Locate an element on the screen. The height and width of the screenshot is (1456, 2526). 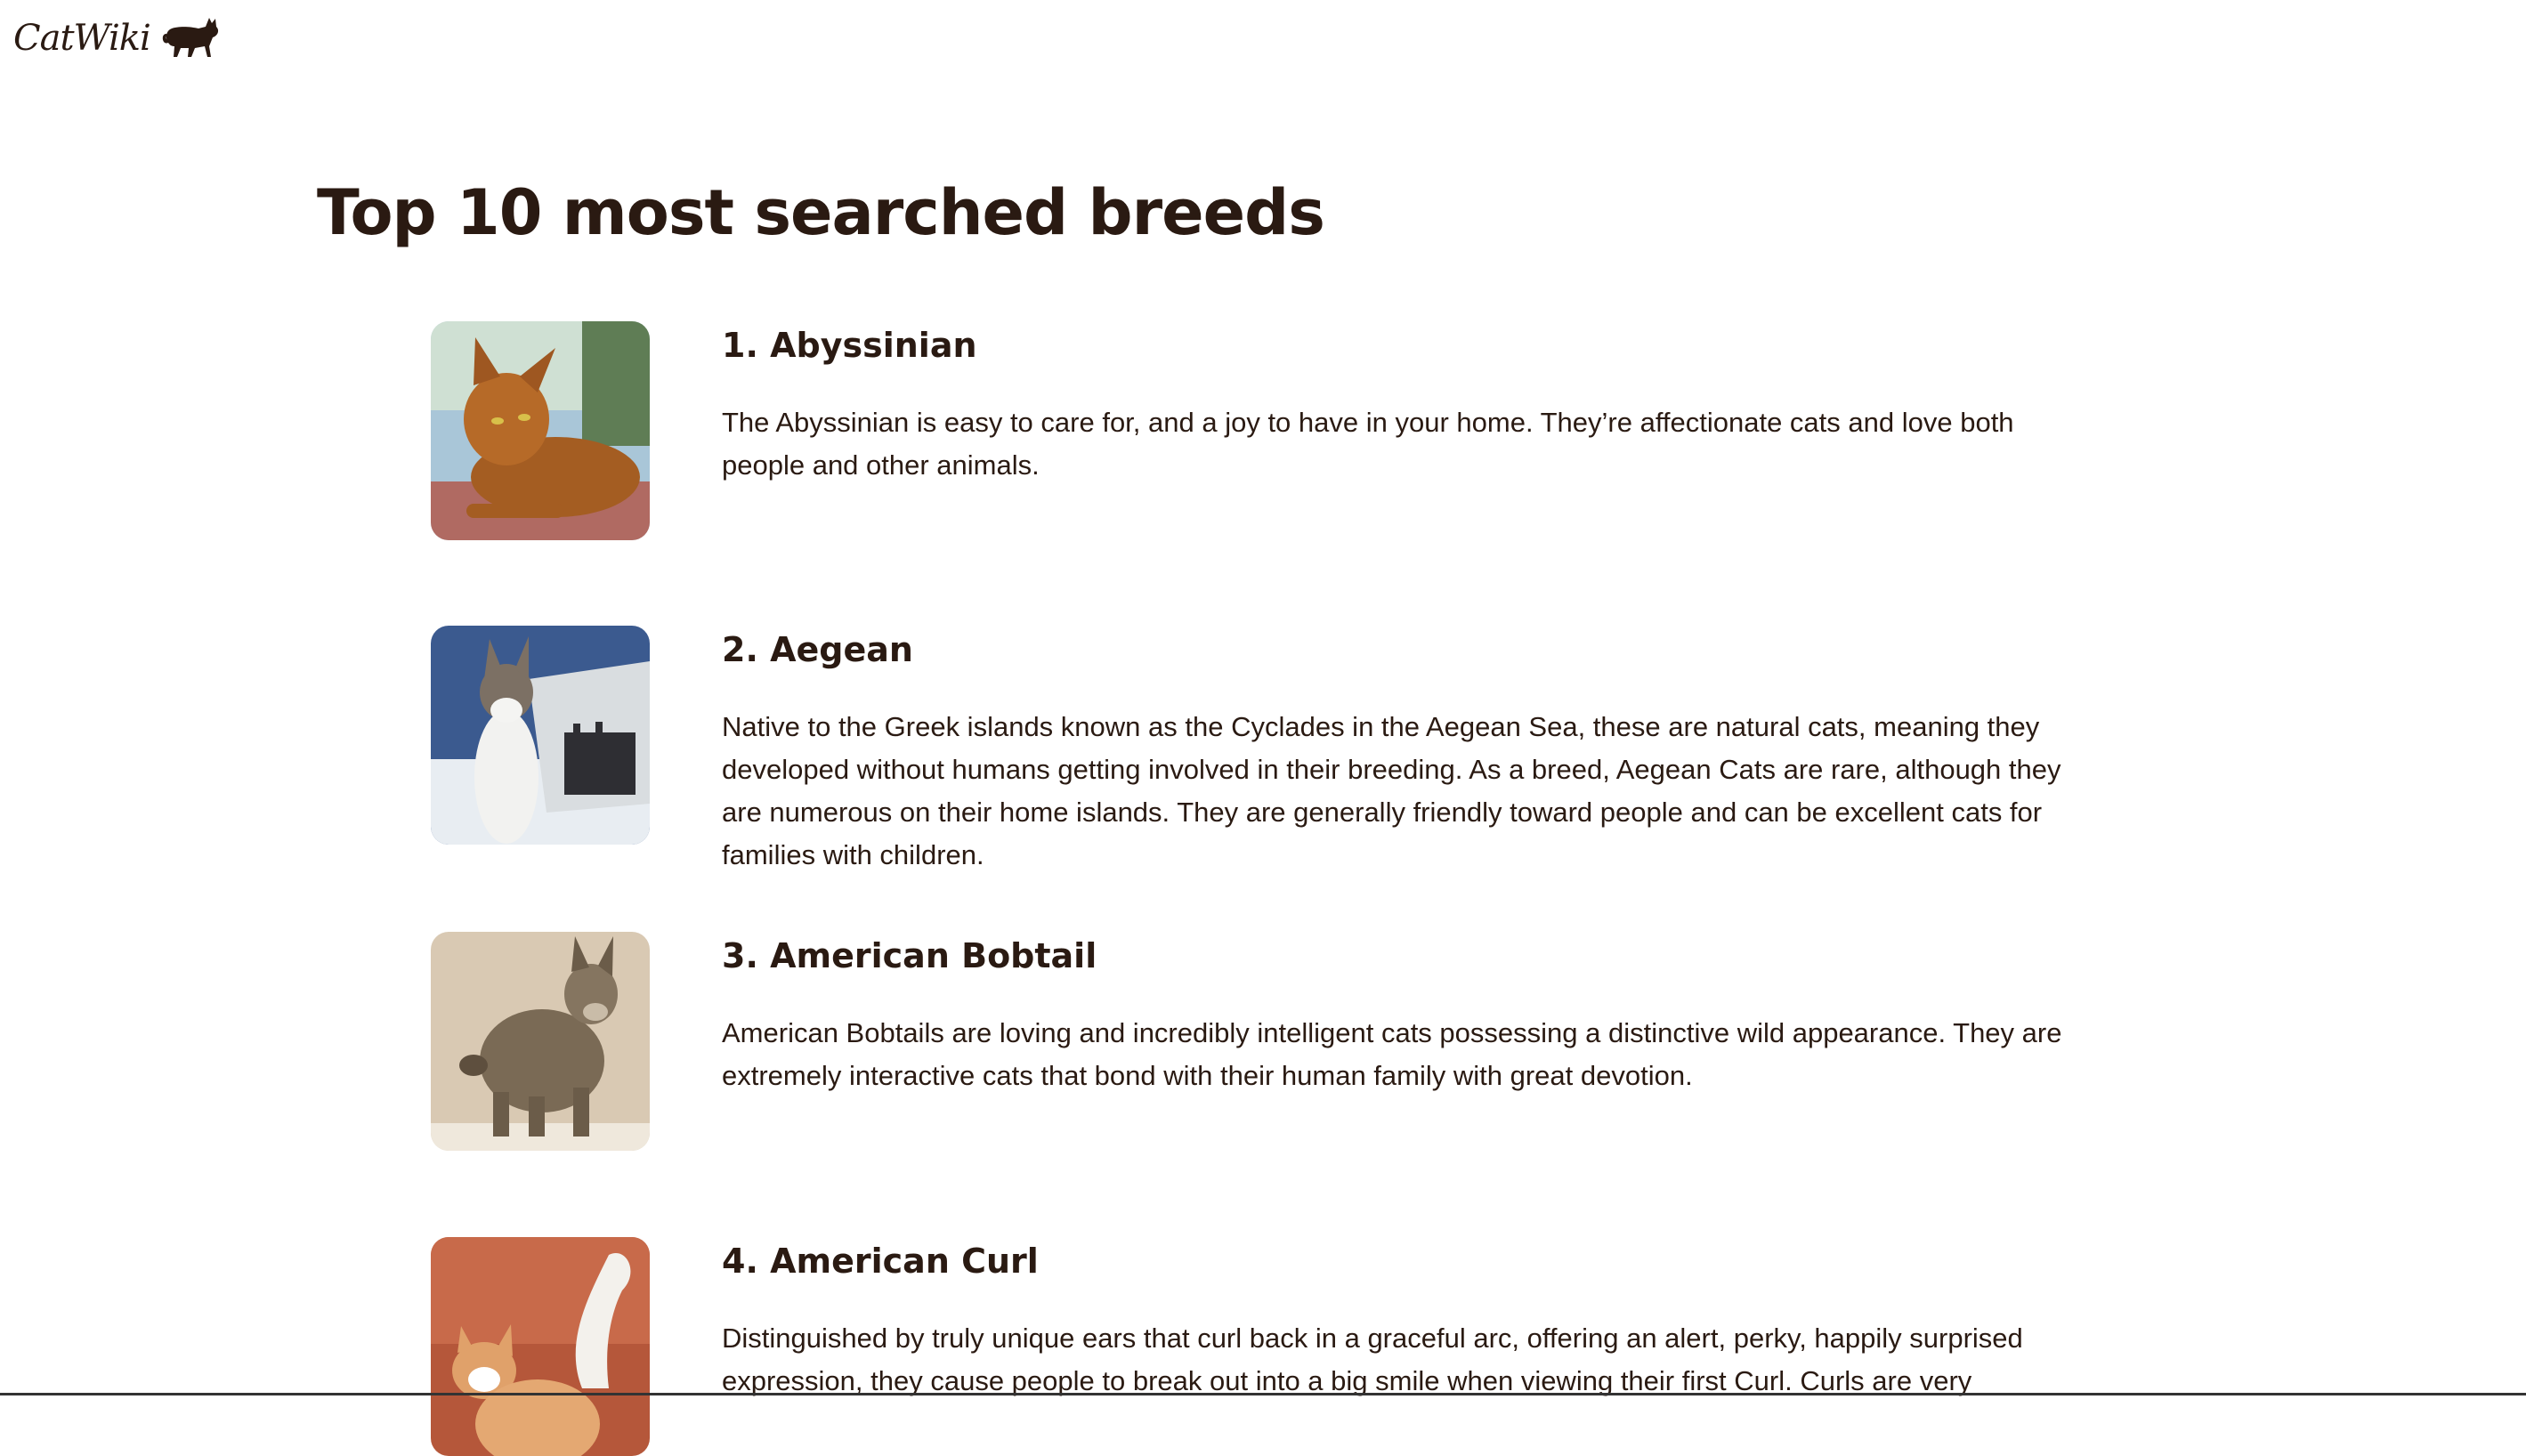
page-title: Top 10 most searched breeds is located at coordinates (820, 212).